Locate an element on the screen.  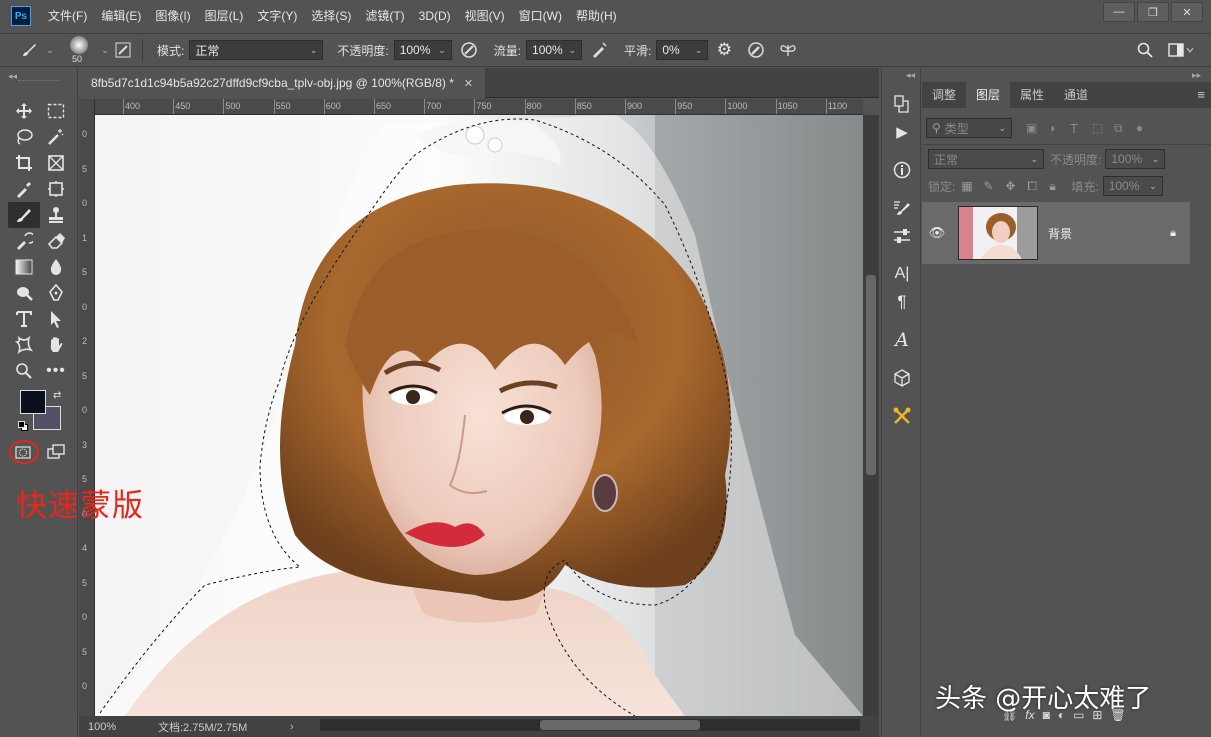
brush-settings-icon is located at coordinates (123, 50).